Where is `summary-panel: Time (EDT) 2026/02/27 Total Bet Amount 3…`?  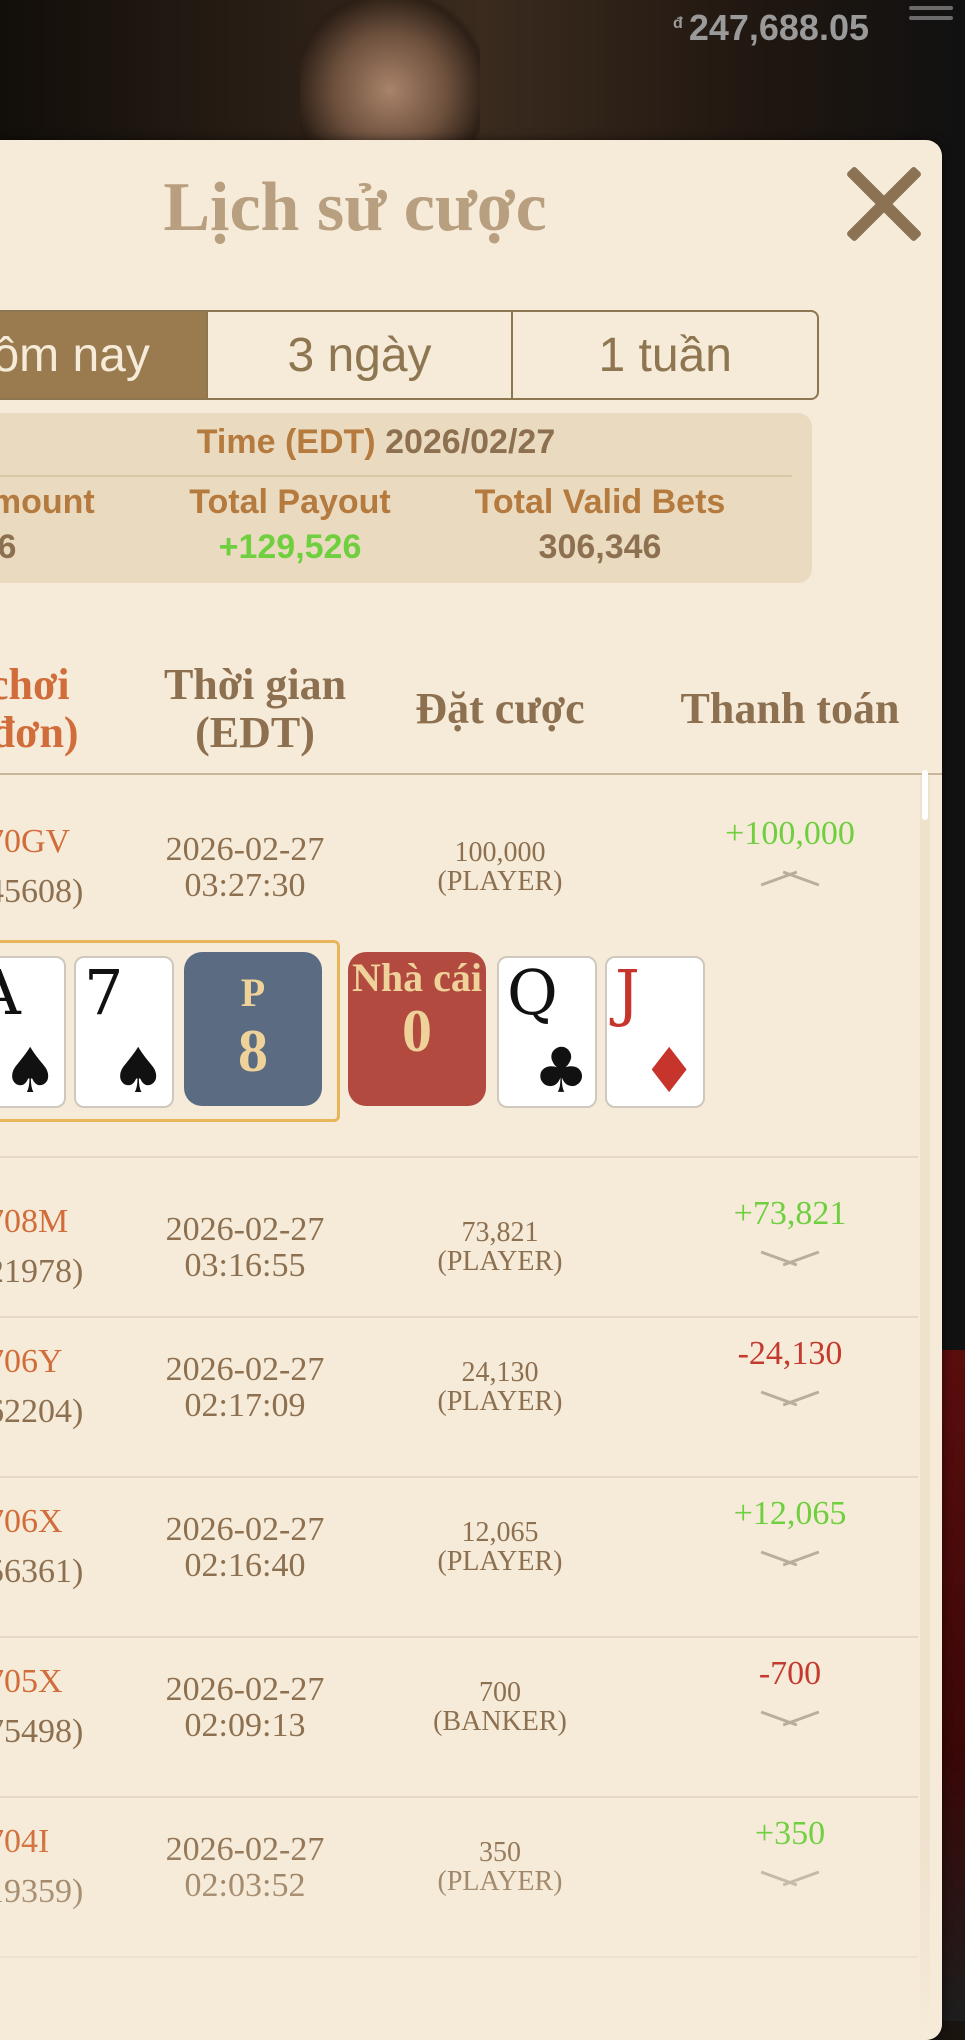
summary-panel: Time (EDT) 2026/02/27 Total Bet Amount 3… is located at coordinates (406, 498).